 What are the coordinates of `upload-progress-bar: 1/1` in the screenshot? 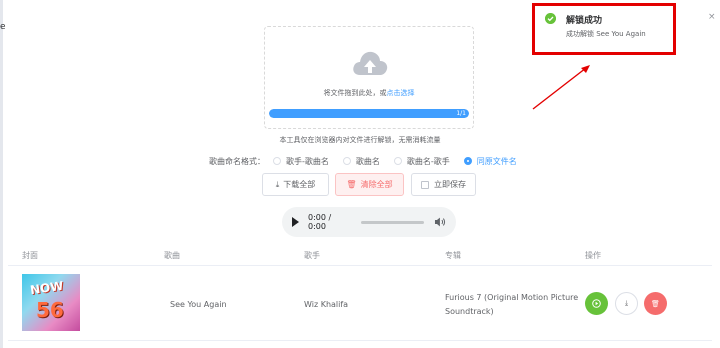 It's located at (369, 113).